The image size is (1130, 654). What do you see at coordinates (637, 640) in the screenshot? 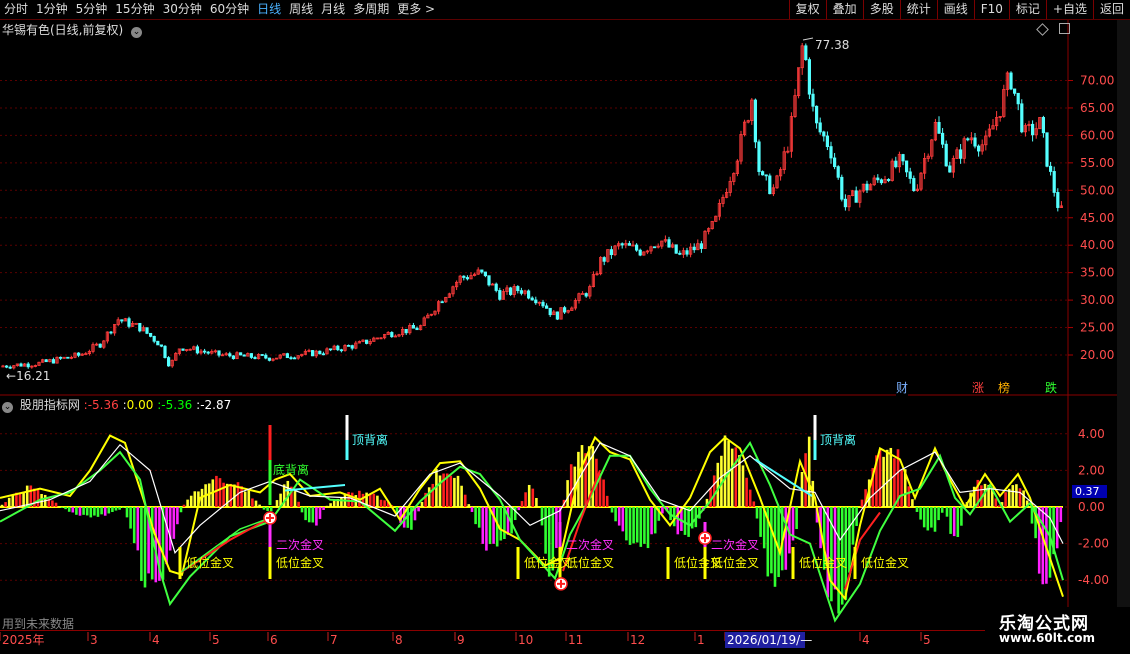
I see `timeline-label: 12` at bounding box center [637, 640].